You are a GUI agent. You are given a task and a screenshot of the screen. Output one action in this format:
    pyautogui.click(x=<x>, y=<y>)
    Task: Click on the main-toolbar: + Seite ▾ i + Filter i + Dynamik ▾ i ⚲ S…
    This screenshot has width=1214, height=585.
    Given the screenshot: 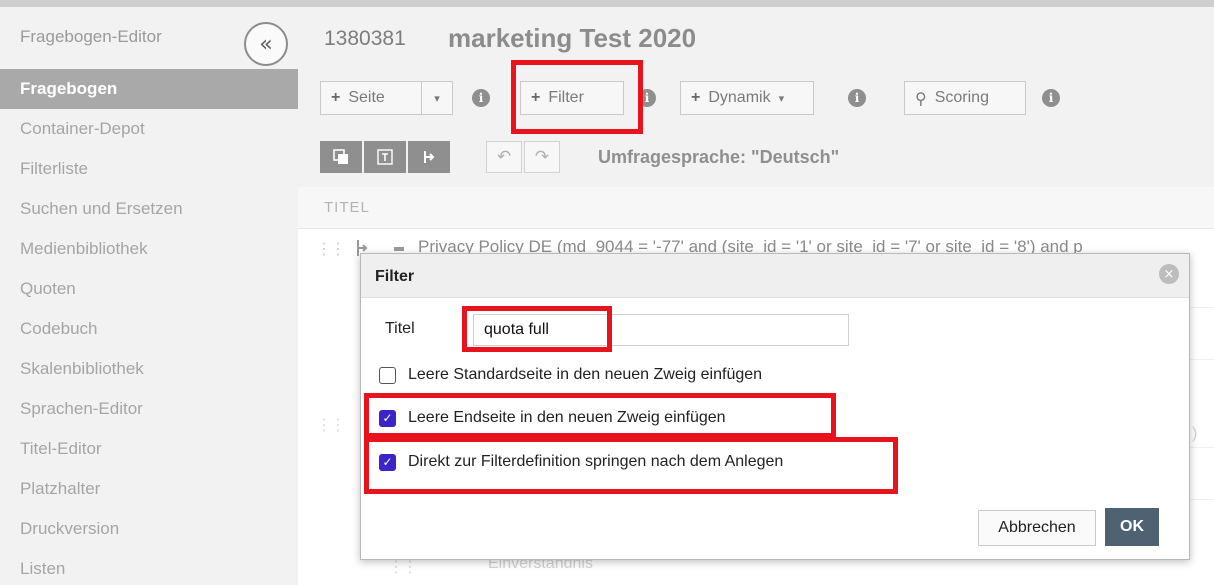 What is the action you would take?
    pyautogui.click(x=756, y=96)
    